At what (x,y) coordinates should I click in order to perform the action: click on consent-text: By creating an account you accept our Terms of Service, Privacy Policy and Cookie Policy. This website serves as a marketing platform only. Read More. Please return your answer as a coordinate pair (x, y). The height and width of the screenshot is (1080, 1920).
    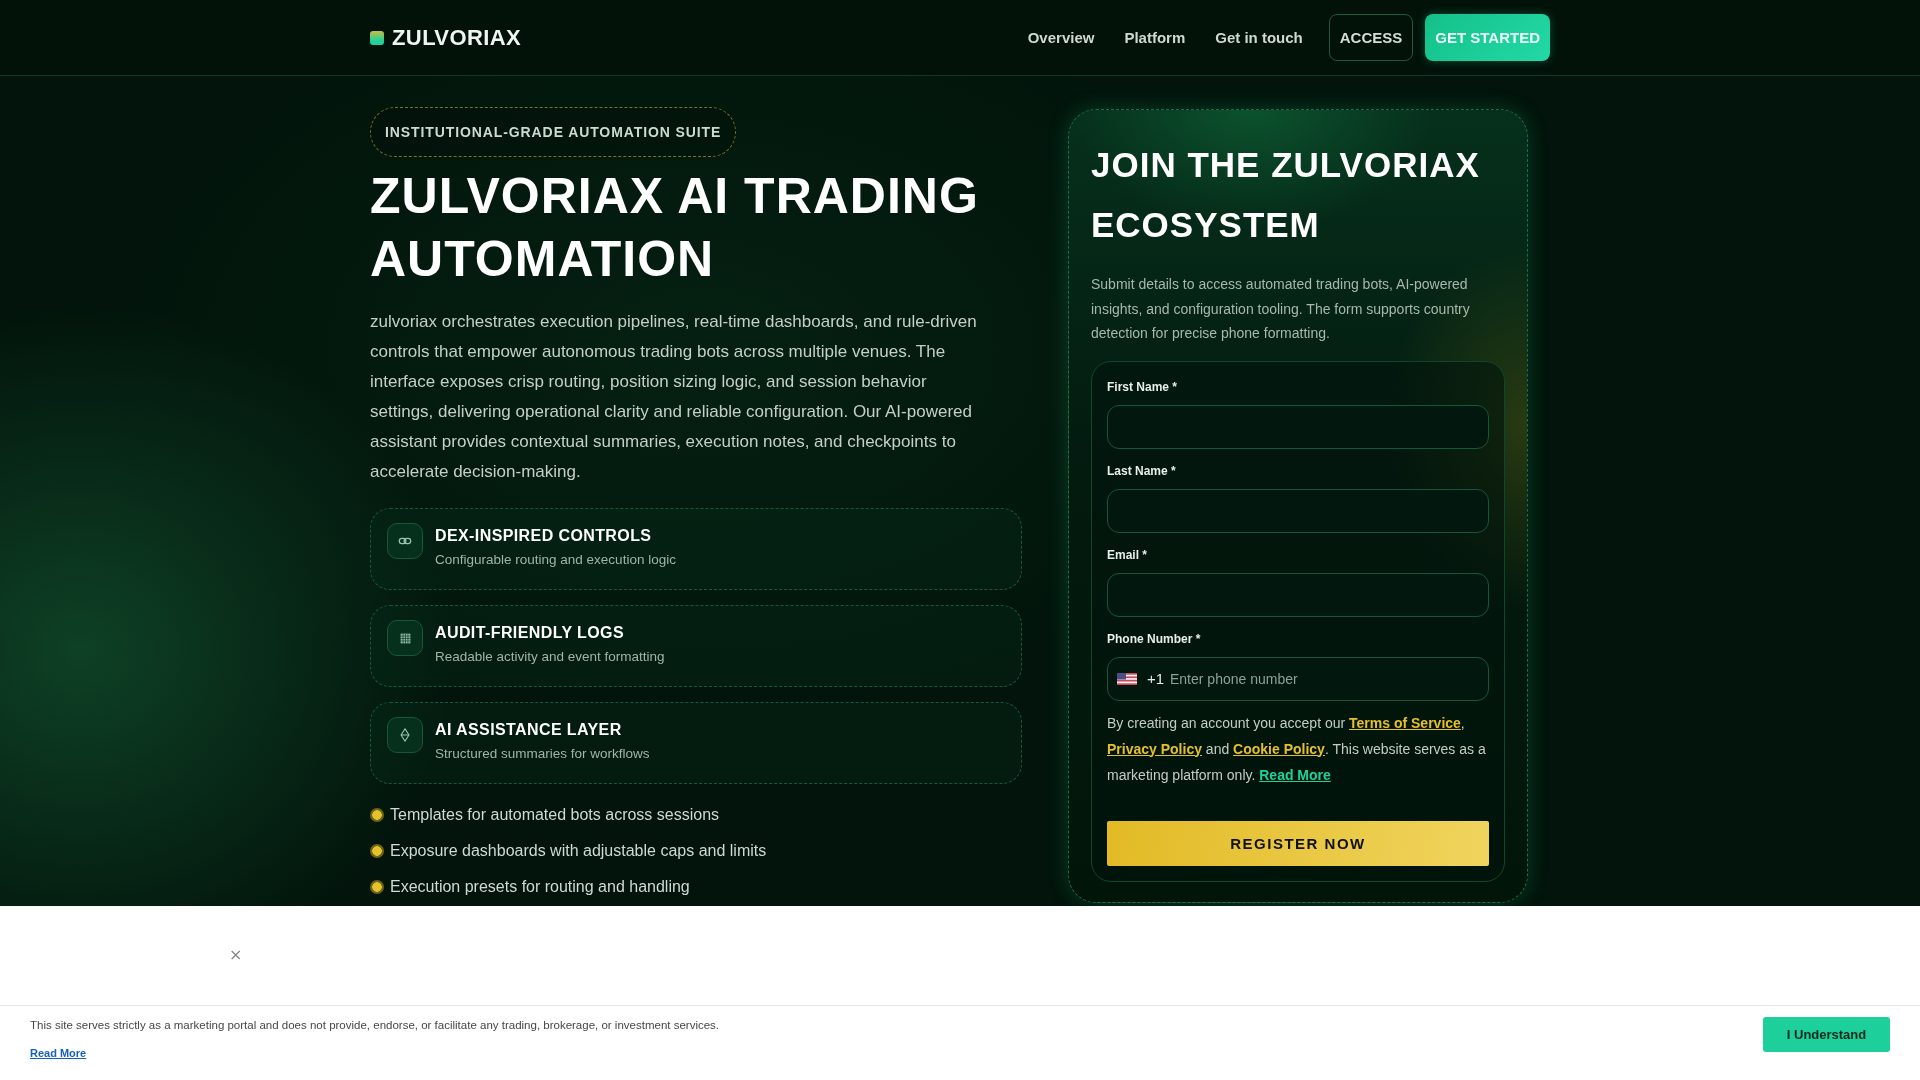
    Looking at the image, I should click on (1297, 749).